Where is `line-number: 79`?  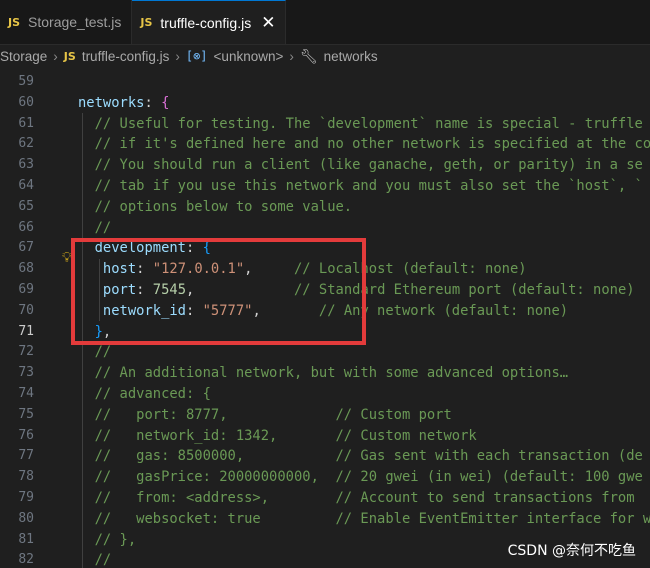 line-number: 79 is located at coordinates (26, 497).